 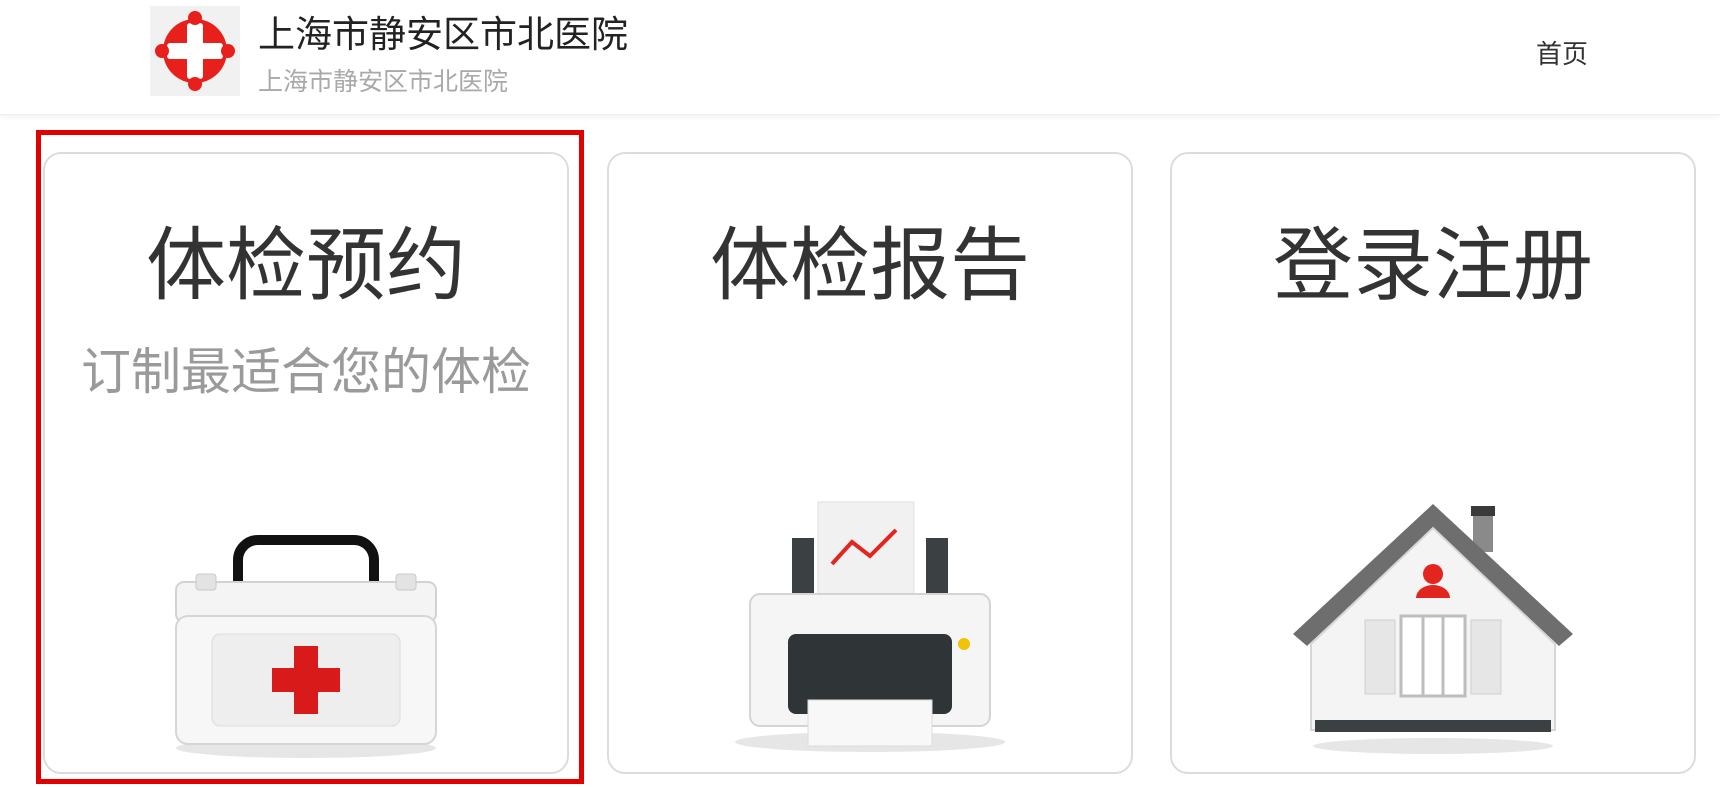 I want to click on card-title: 体检报告, so click(x=870, y=265).